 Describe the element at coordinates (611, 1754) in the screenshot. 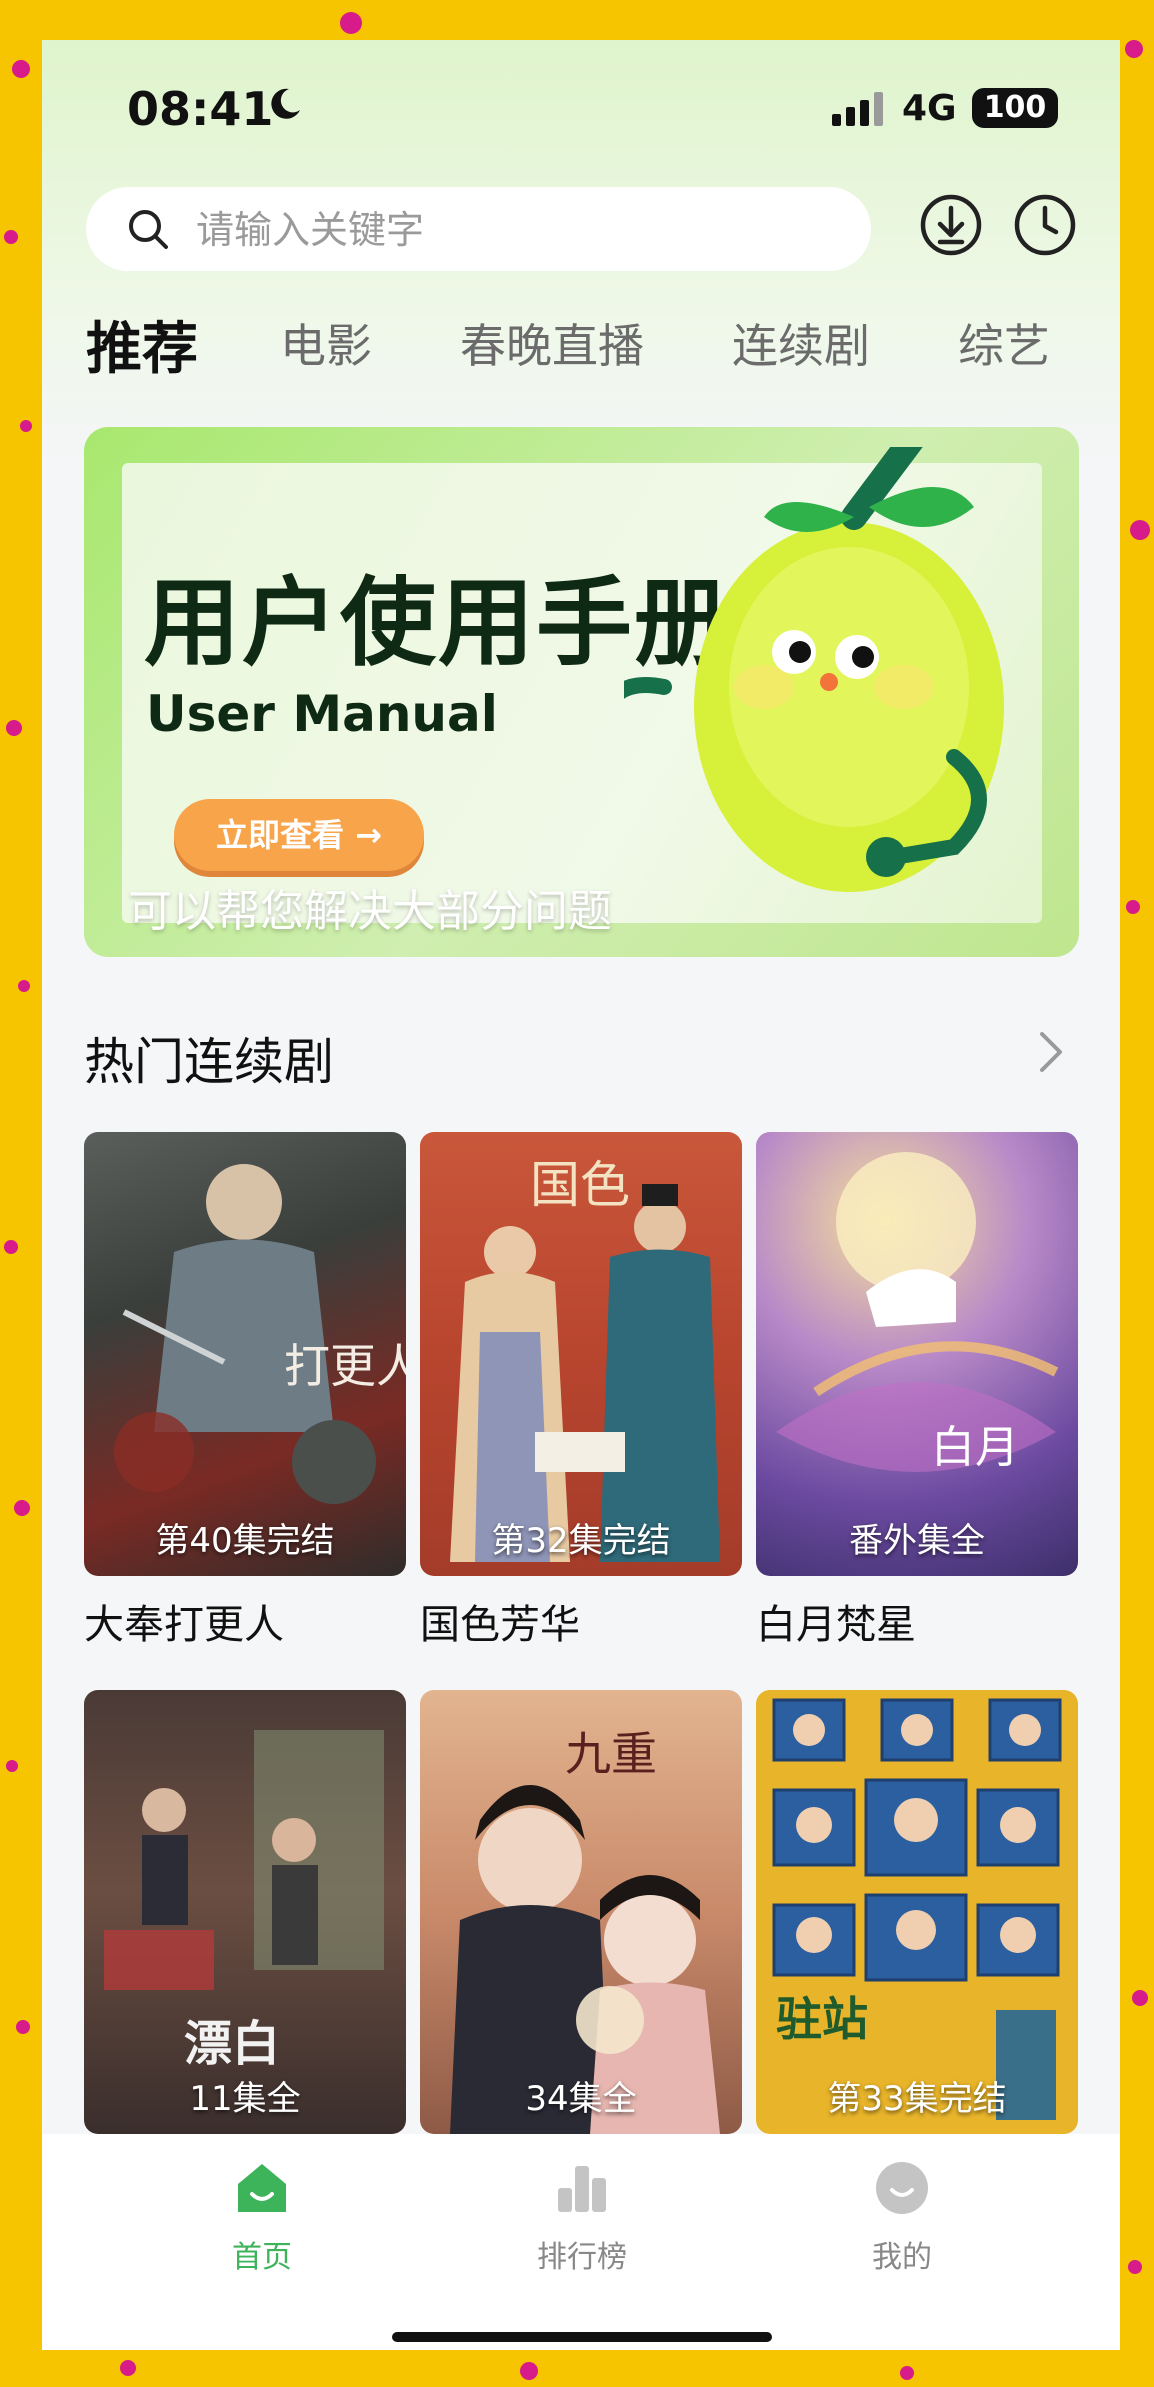

I see `svg-text: 九重` at that location.